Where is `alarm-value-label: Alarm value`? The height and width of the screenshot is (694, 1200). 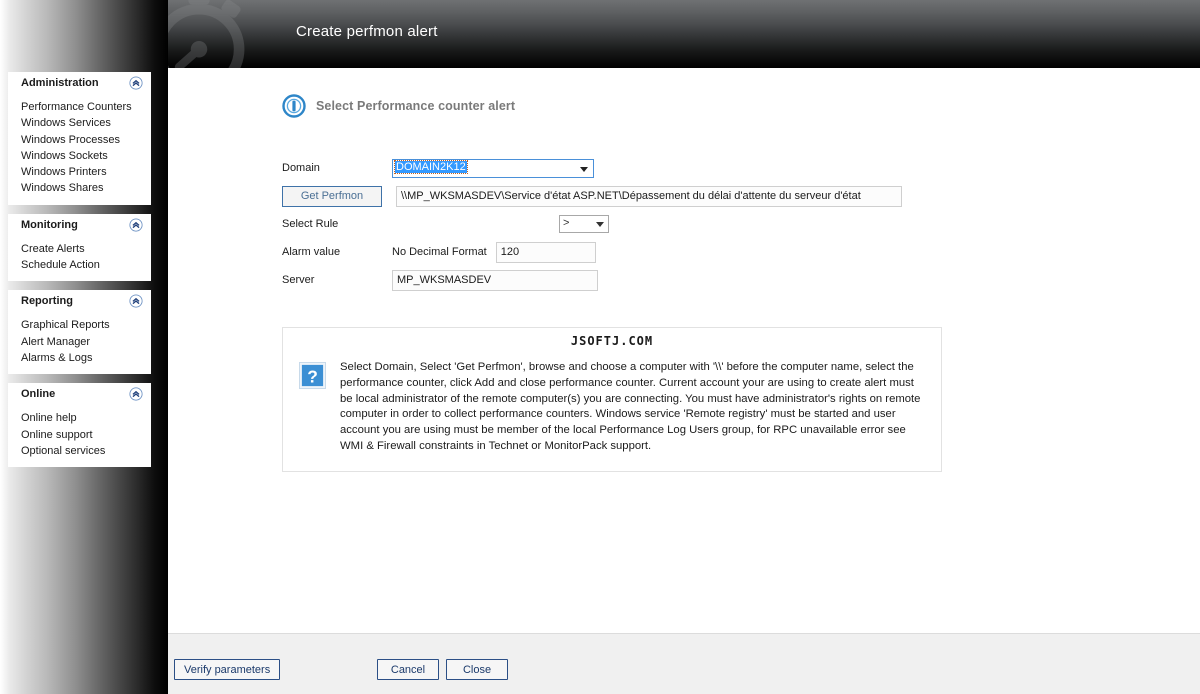 alarm-value-label: Alarm value is located at coordinates (311, 252).